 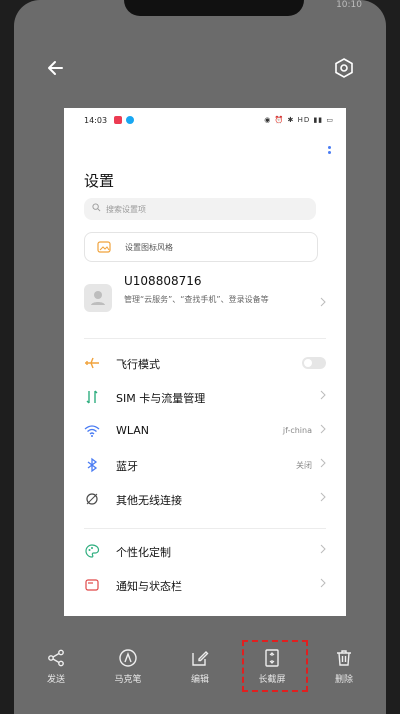 I want to click on back-button, so click(x=56, y=68).